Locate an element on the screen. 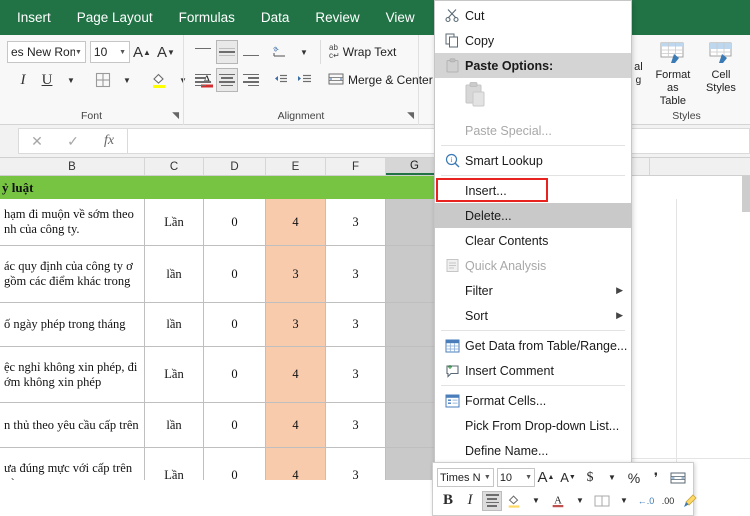 The image size is (750, 516). align-right-button is located at coordinates (251, 80).